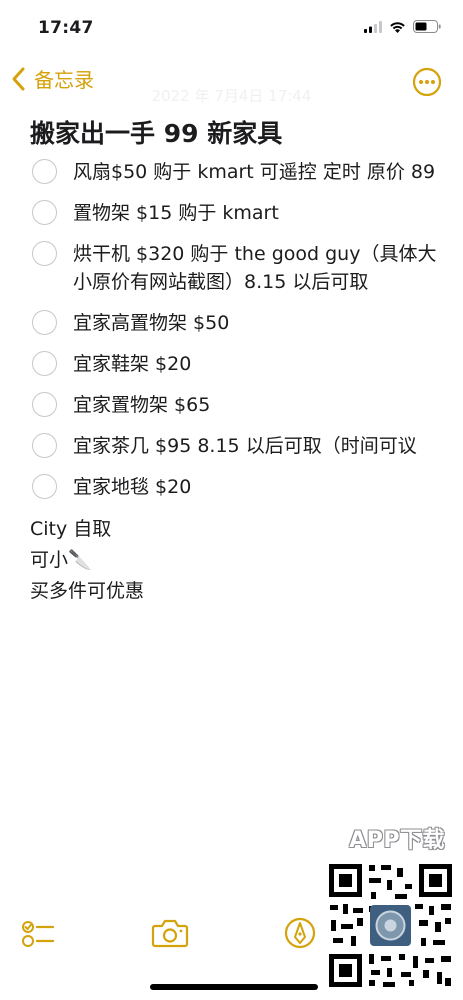 Image resolution: width=463 pixels, height=1000 pixels. What do you see at coordinates (427, 26) in the screenshot?
I see `battery-icon` at bounding box center [427, 26].